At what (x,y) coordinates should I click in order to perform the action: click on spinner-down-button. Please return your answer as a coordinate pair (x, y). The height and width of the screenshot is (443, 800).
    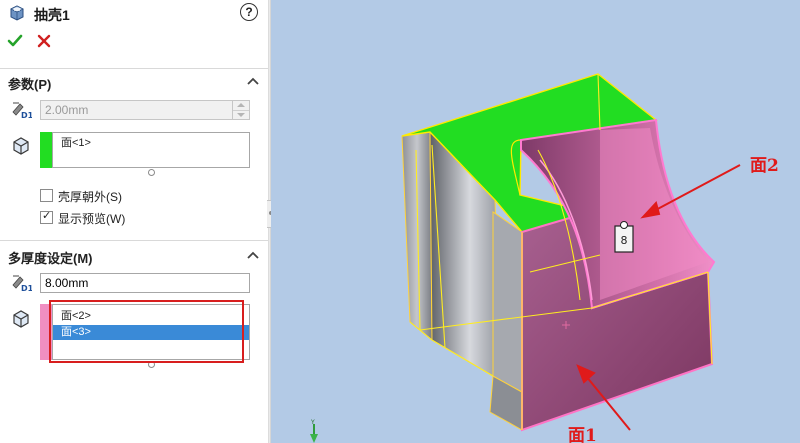
    Looking at the image, I should click on (241, 114).